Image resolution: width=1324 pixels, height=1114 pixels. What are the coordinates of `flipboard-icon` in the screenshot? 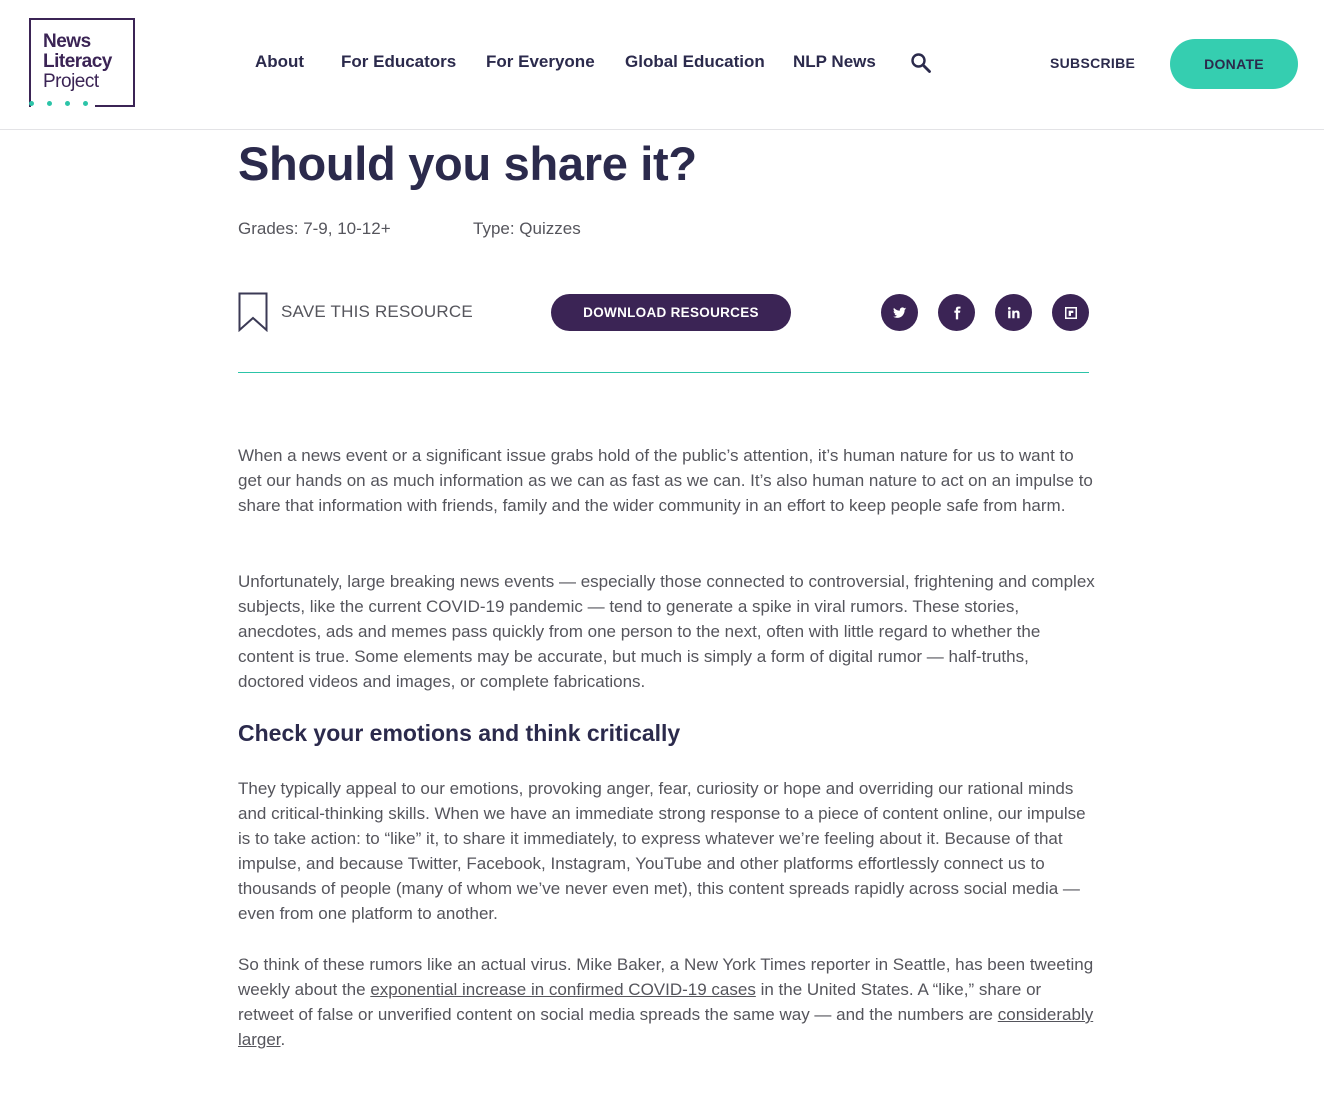 It's located at (1070, 312).